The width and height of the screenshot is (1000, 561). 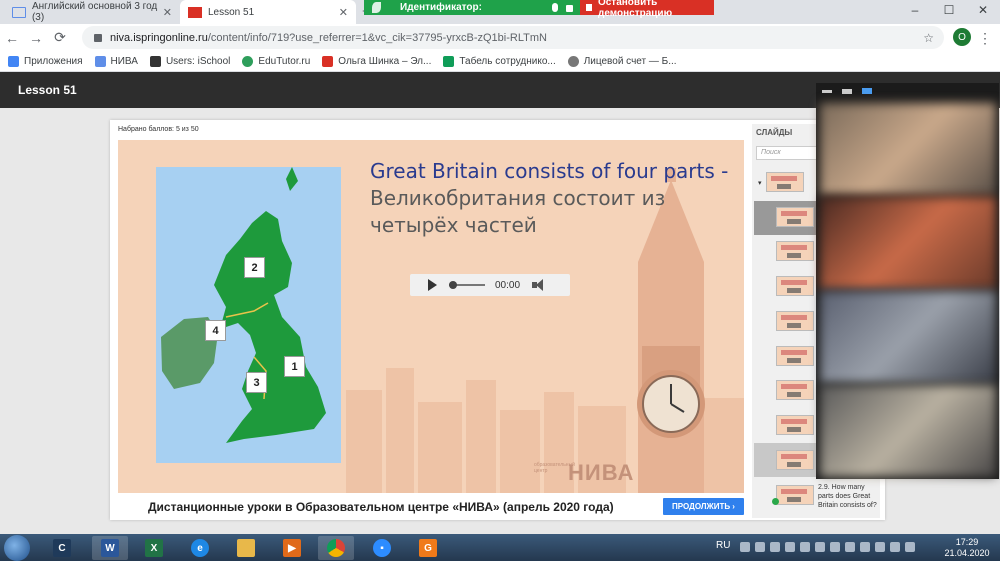 What do you see at coordinates (928, 38) in the screenshot?
I see `bookmark-star-icon: ☆` at bounding box center [928, 38].